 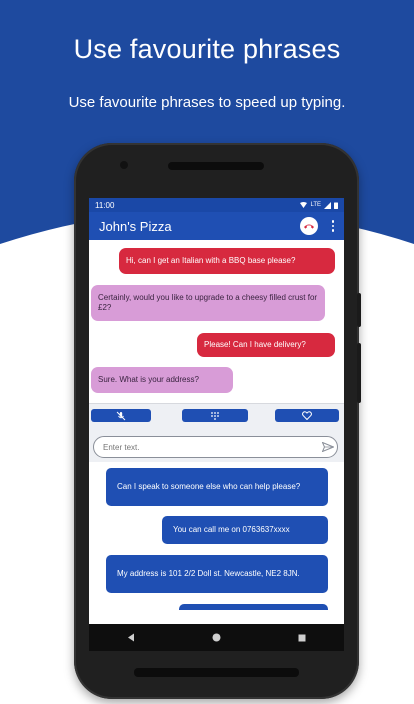 I want to click on network-label: LTE, so click(x=315, y=205).